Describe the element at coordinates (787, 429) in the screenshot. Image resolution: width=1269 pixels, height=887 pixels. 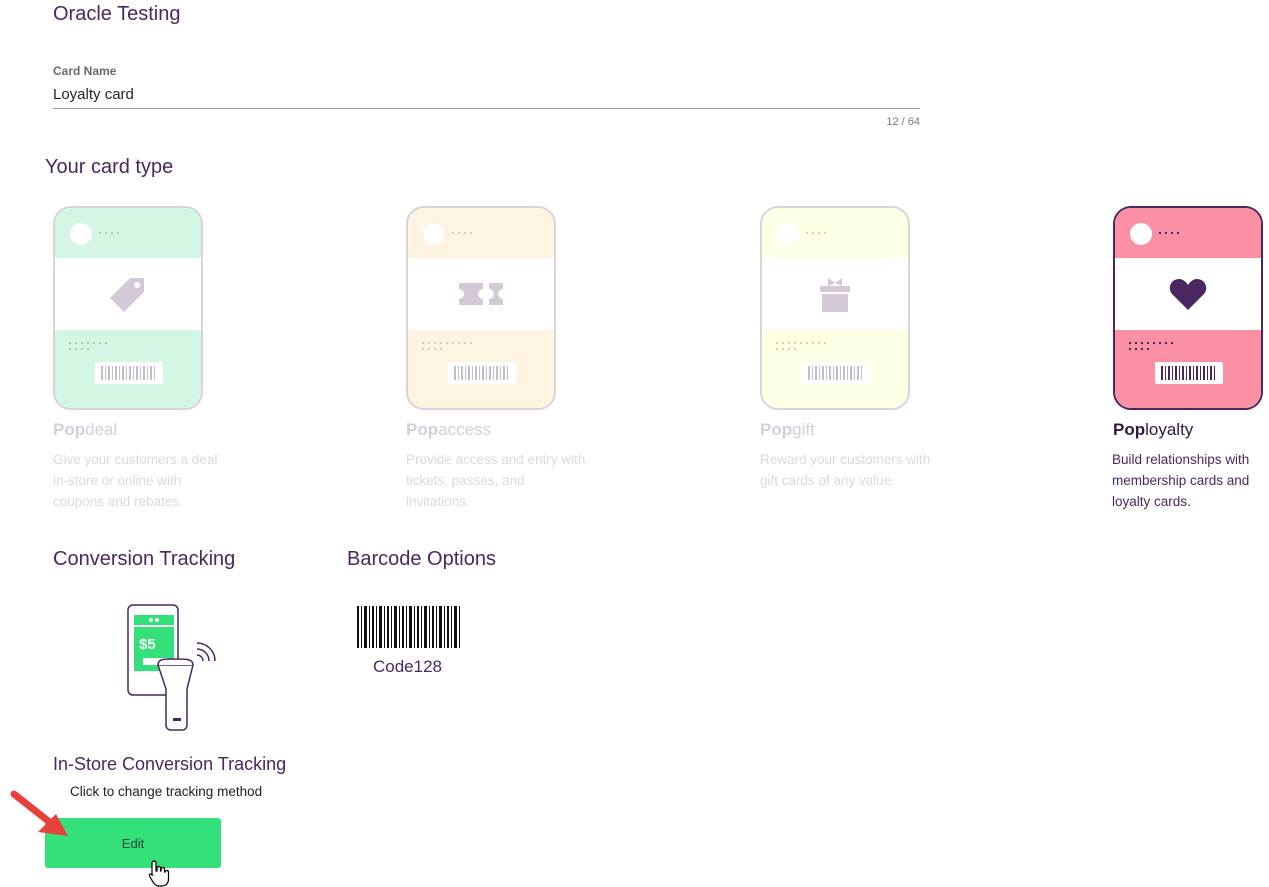
I see `card-name-popgift: Popgift` at that location.